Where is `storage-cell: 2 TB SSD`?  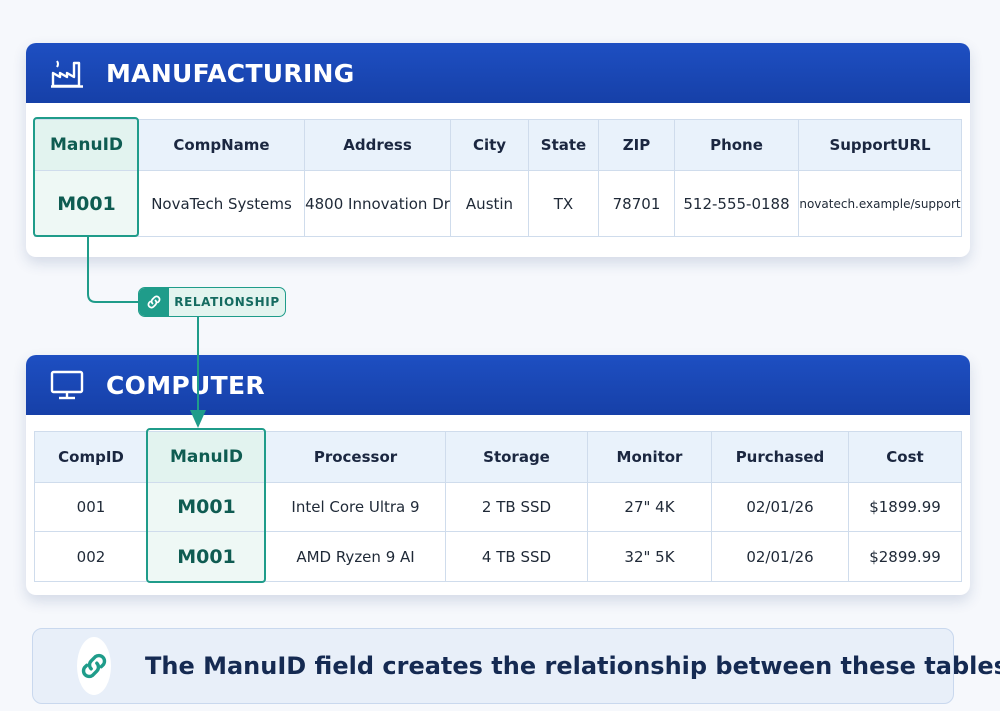
storage-cell: 2 TB SSD is located at coordinates (516, 507).